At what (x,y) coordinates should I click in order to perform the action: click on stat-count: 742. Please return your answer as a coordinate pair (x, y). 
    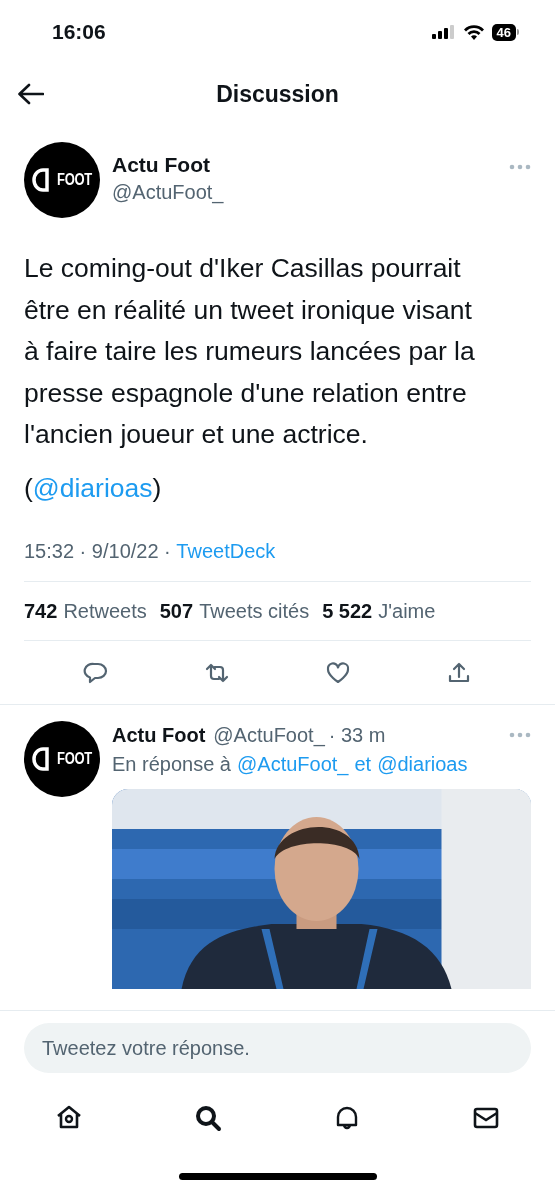
    Looking at the image, I should click on (41, 611).